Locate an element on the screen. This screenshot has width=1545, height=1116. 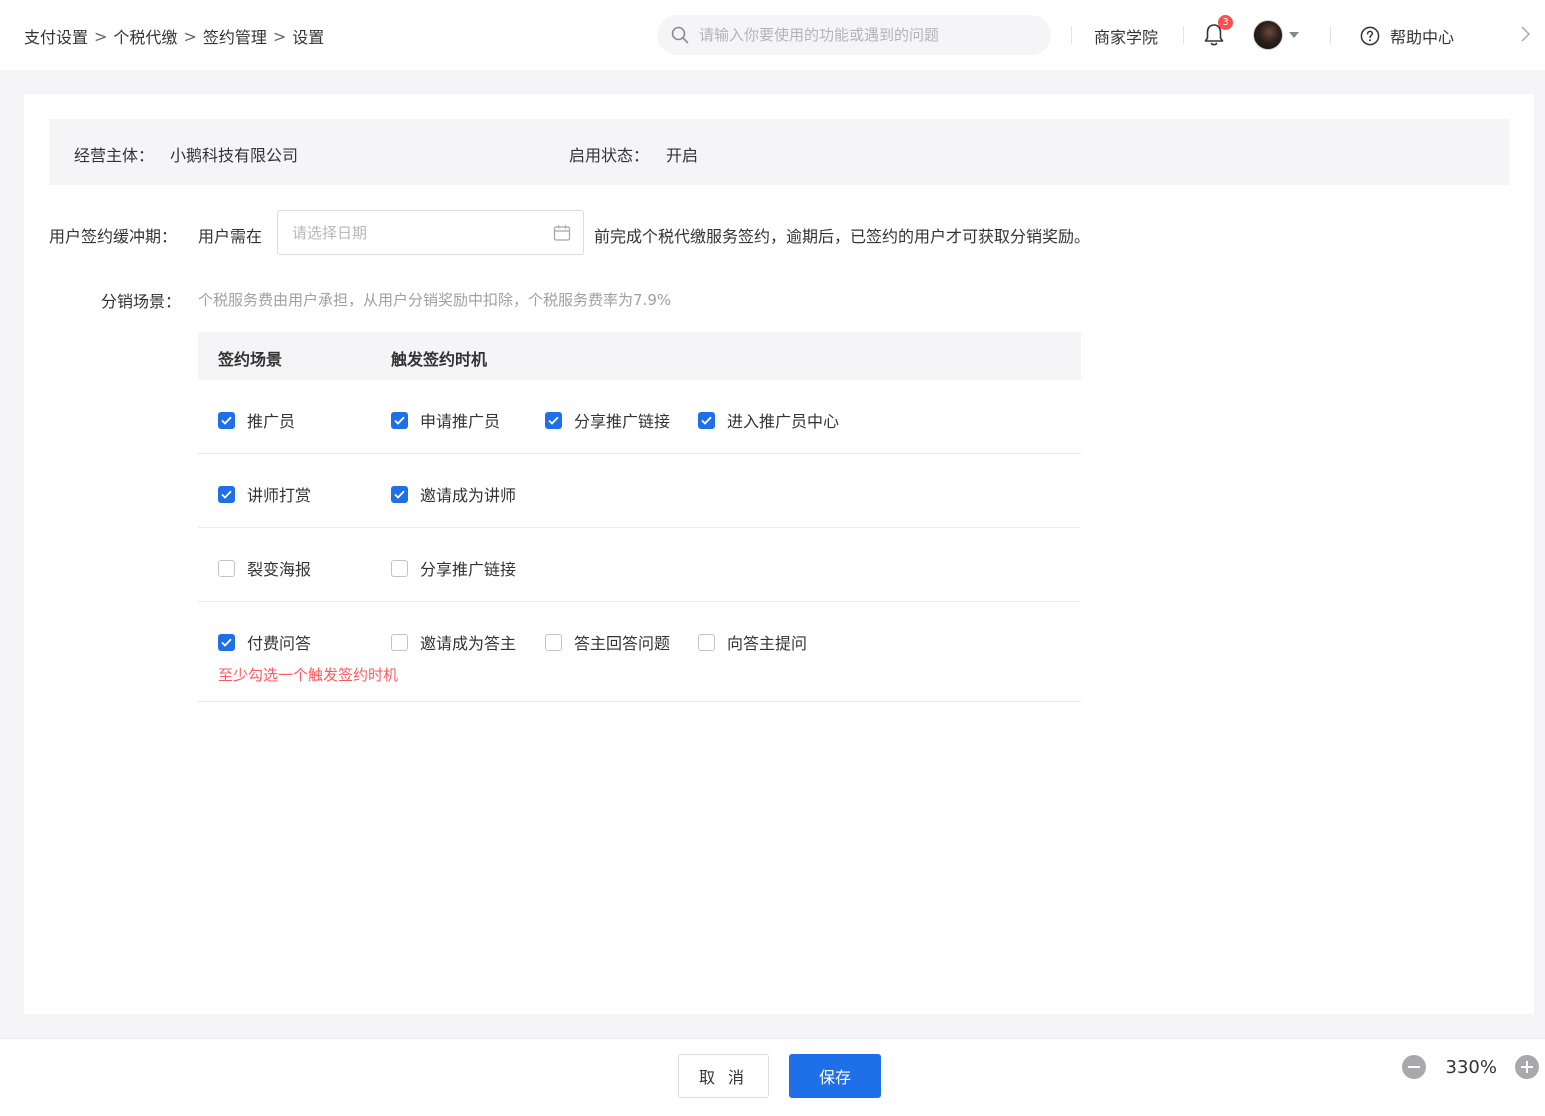
zoom-out-icon is located at coordinates (1413, 1067).